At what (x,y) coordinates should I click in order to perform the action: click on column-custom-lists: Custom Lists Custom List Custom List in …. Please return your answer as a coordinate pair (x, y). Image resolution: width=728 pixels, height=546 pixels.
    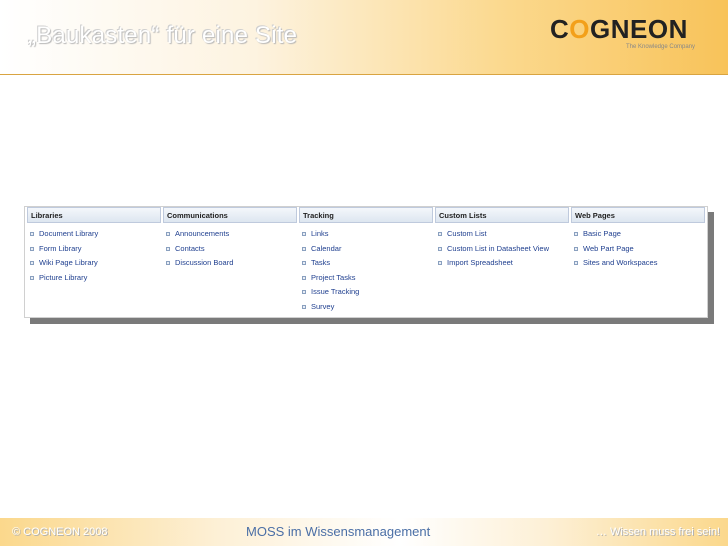
    Looking at the image, I should click on (502, 240).